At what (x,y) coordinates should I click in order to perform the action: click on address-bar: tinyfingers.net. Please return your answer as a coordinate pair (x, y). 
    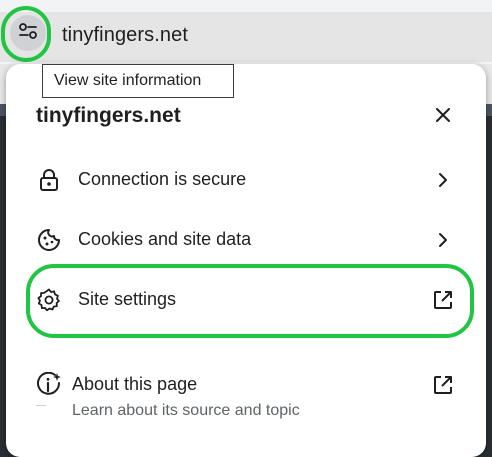
    Looking at the image, I should click on (246, 37).